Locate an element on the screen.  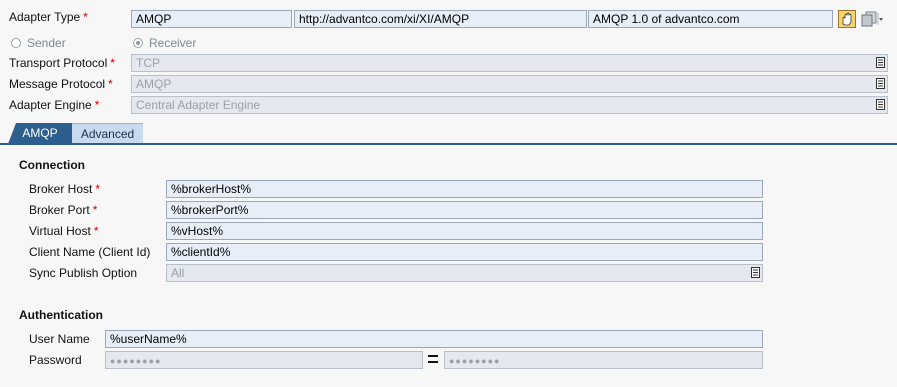
sync-publish-label: Sync Publish Option is located at coordinates (83, 273).